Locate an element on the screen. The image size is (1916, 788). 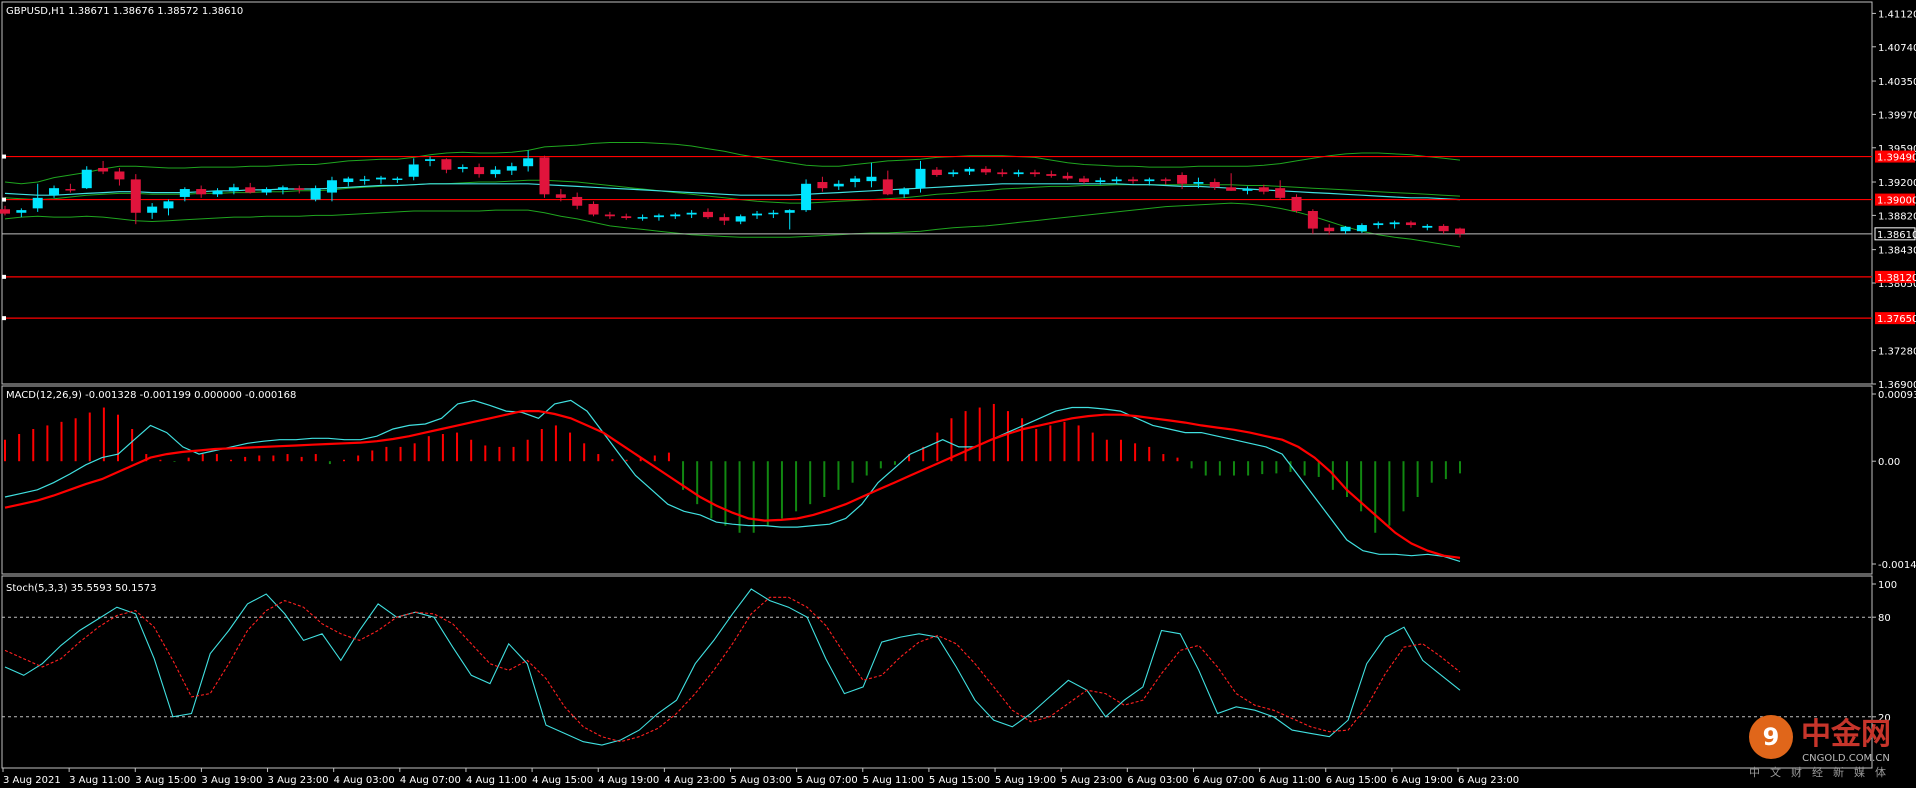
time-tick-label: 5 Aug 07:00 is located at coordinates (827, 780).